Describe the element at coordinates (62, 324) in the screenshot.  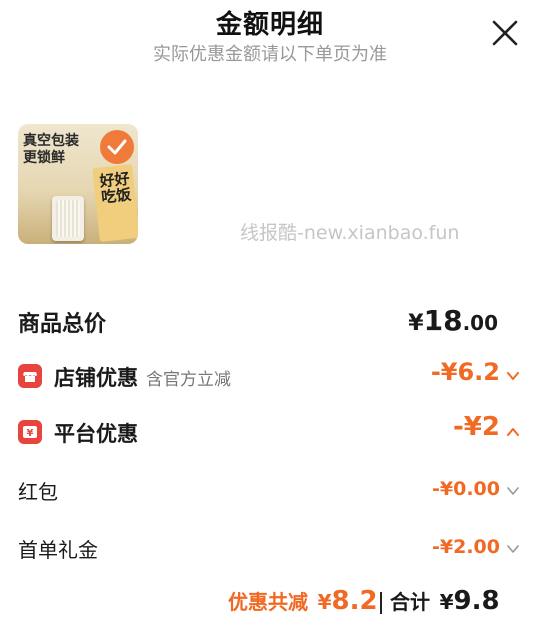
I see `total-price-label: 商品总价` at that location.